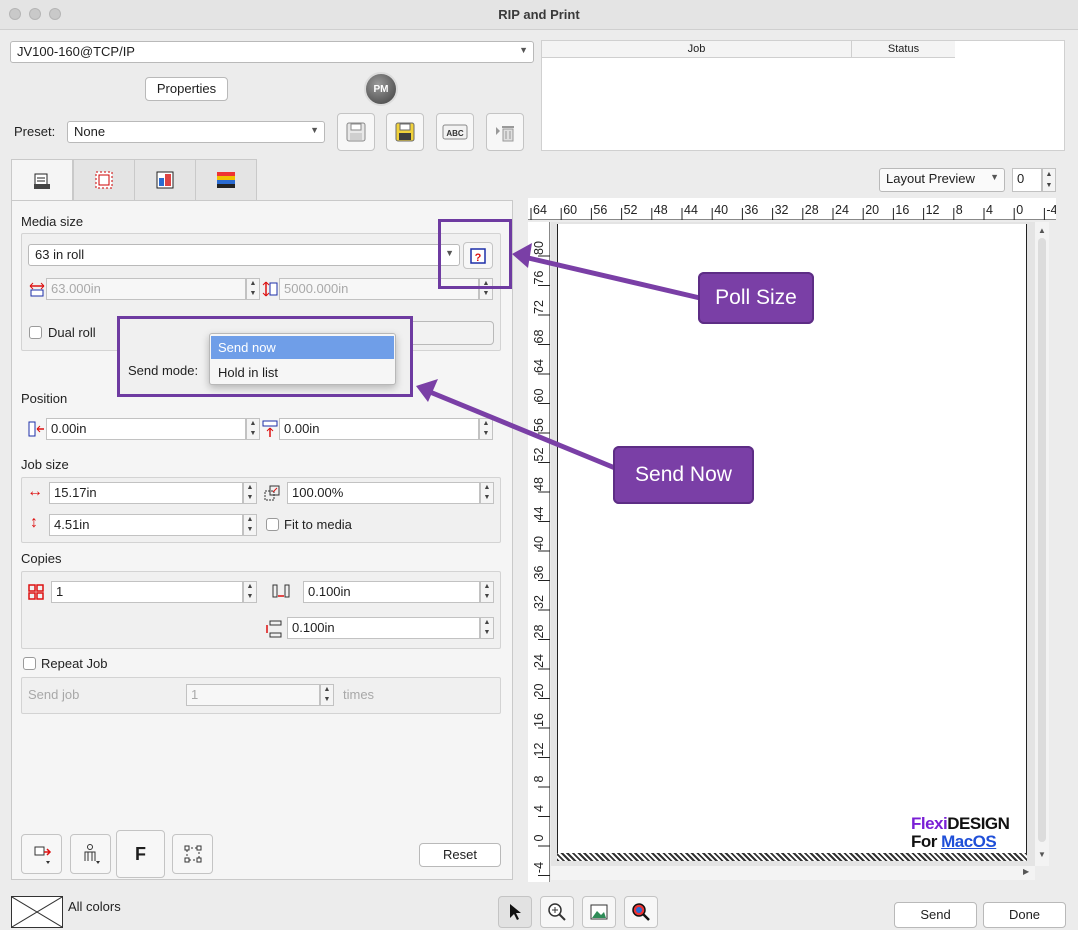  Describe the element at coordinates (933, 210) in the screenshot. I see `top-ruler-tick-label: 12` at that location.